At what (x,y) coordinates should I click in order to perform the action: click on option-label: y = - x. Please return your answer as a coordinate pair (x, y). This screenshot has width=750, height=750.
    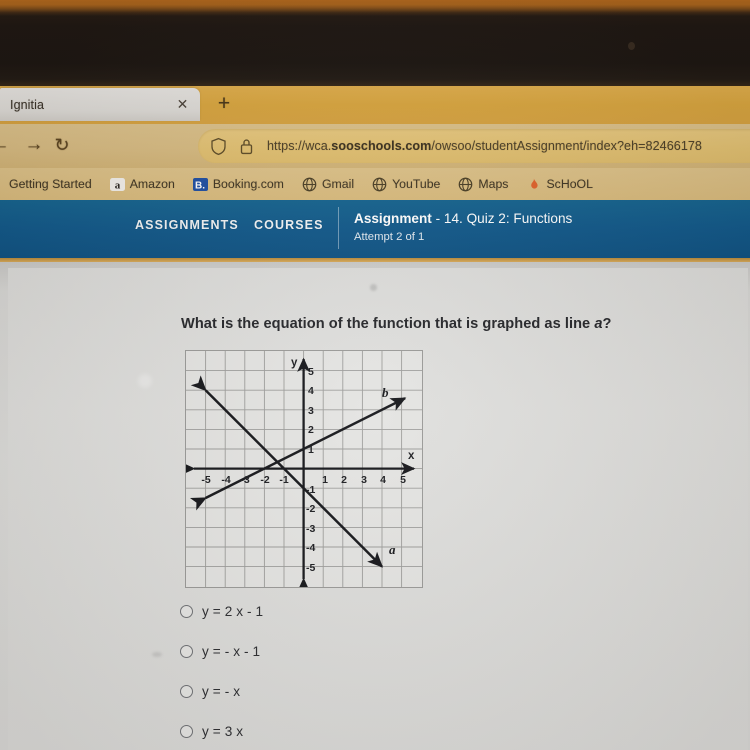
    Looking at the image, I should click on (221, 691).